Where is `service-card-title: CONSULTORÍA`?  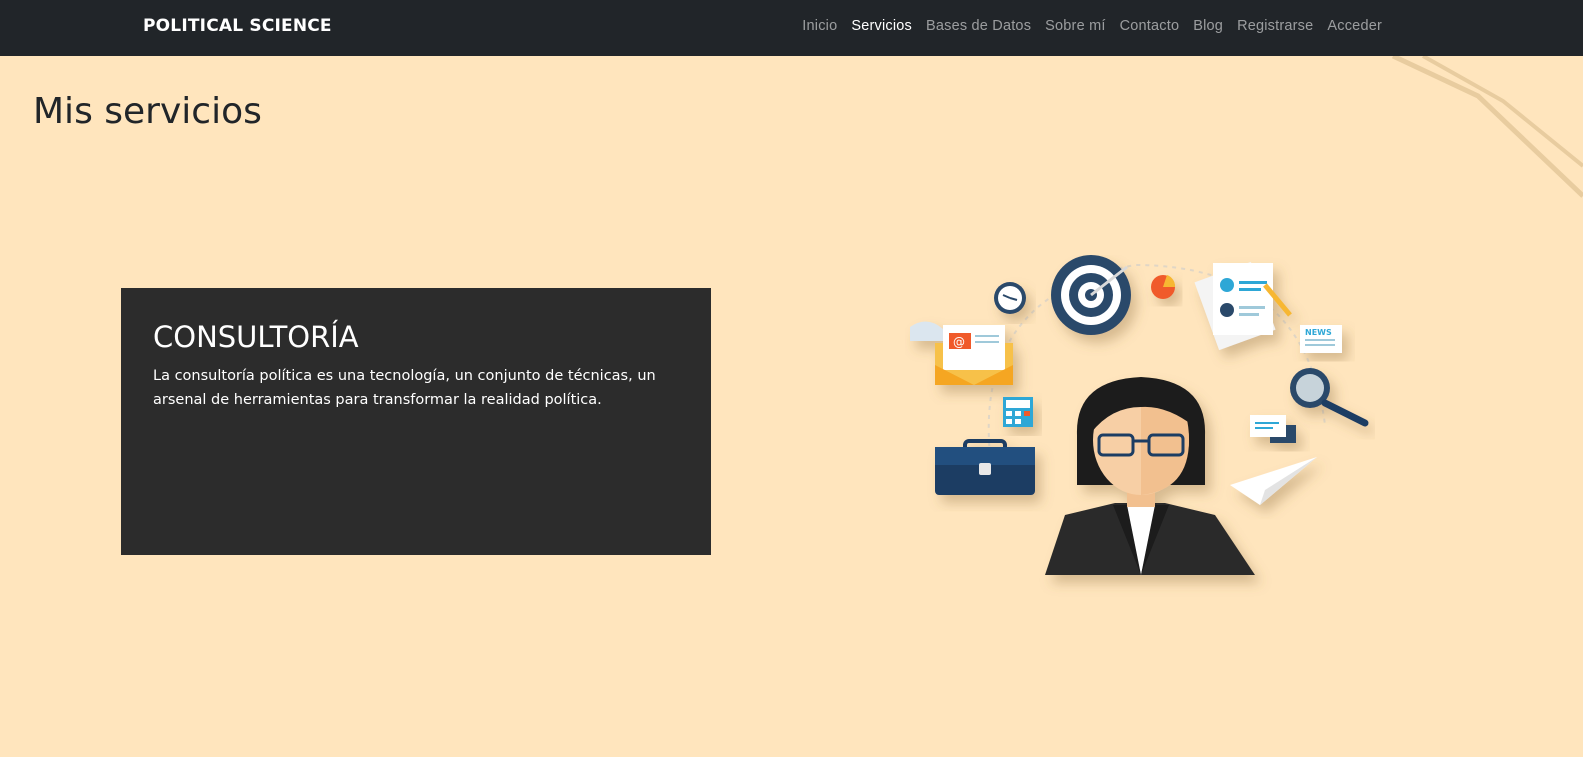 service-card-title: CONSULTORÍA is located at coordinates (256, 337).